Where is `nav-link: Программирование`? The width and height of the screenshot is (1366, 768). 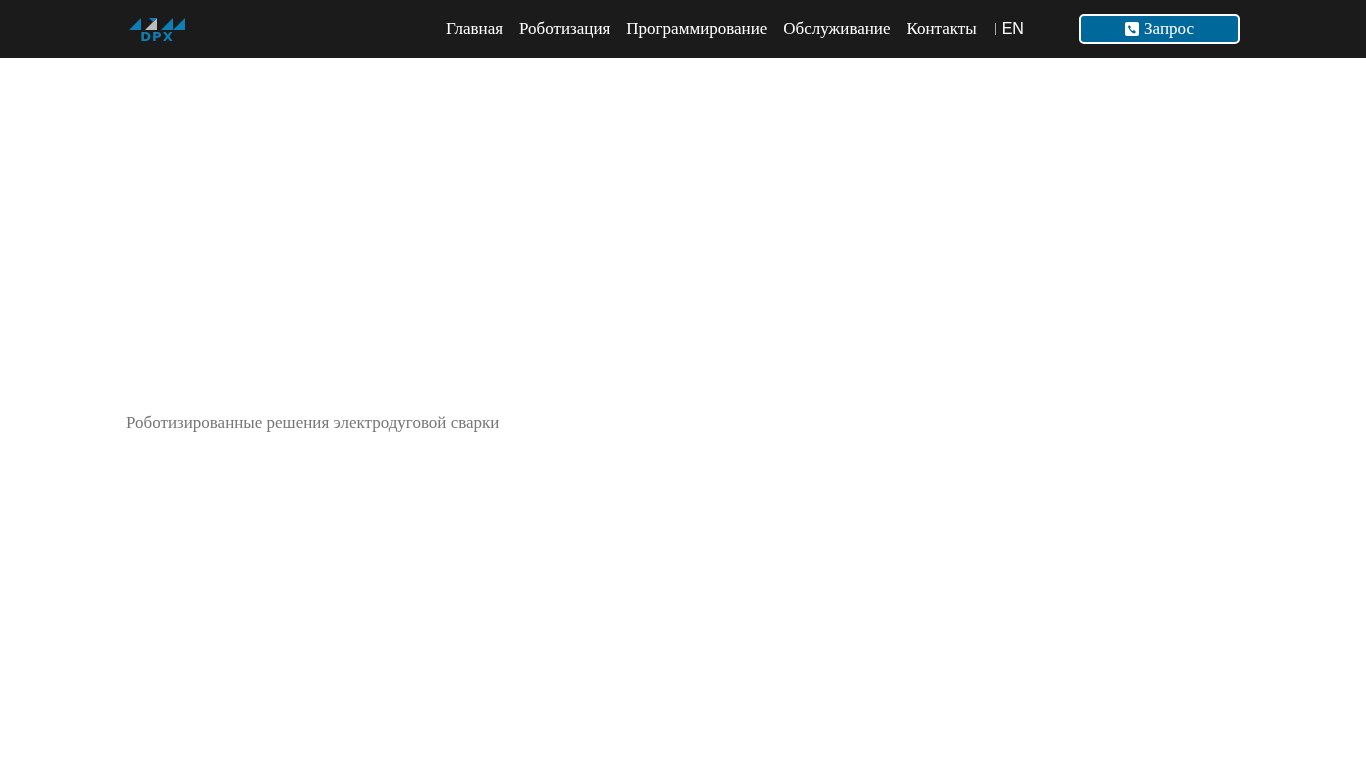 nav-link: Программирование is located at coordinates (697, 29).